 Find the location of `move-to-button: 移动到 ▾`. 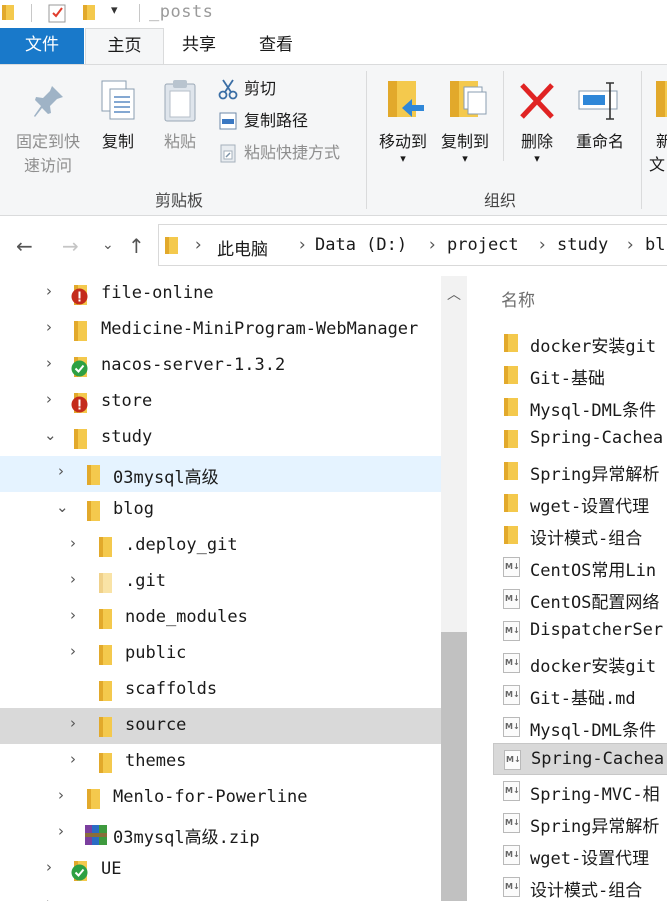

move-to-button: 移动到 ▾ is located at coordinates (403, 126).